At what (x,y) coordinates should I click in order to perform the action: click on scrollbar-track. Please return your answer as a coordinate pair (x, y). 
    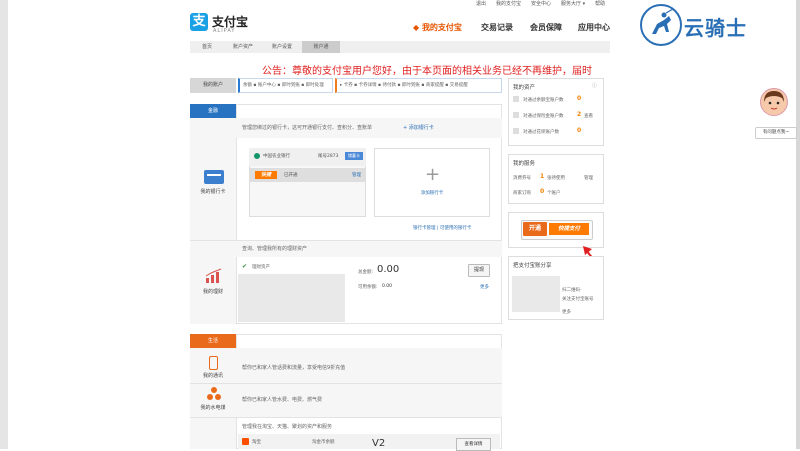
    Looking at the image, I should click on (798, 224).